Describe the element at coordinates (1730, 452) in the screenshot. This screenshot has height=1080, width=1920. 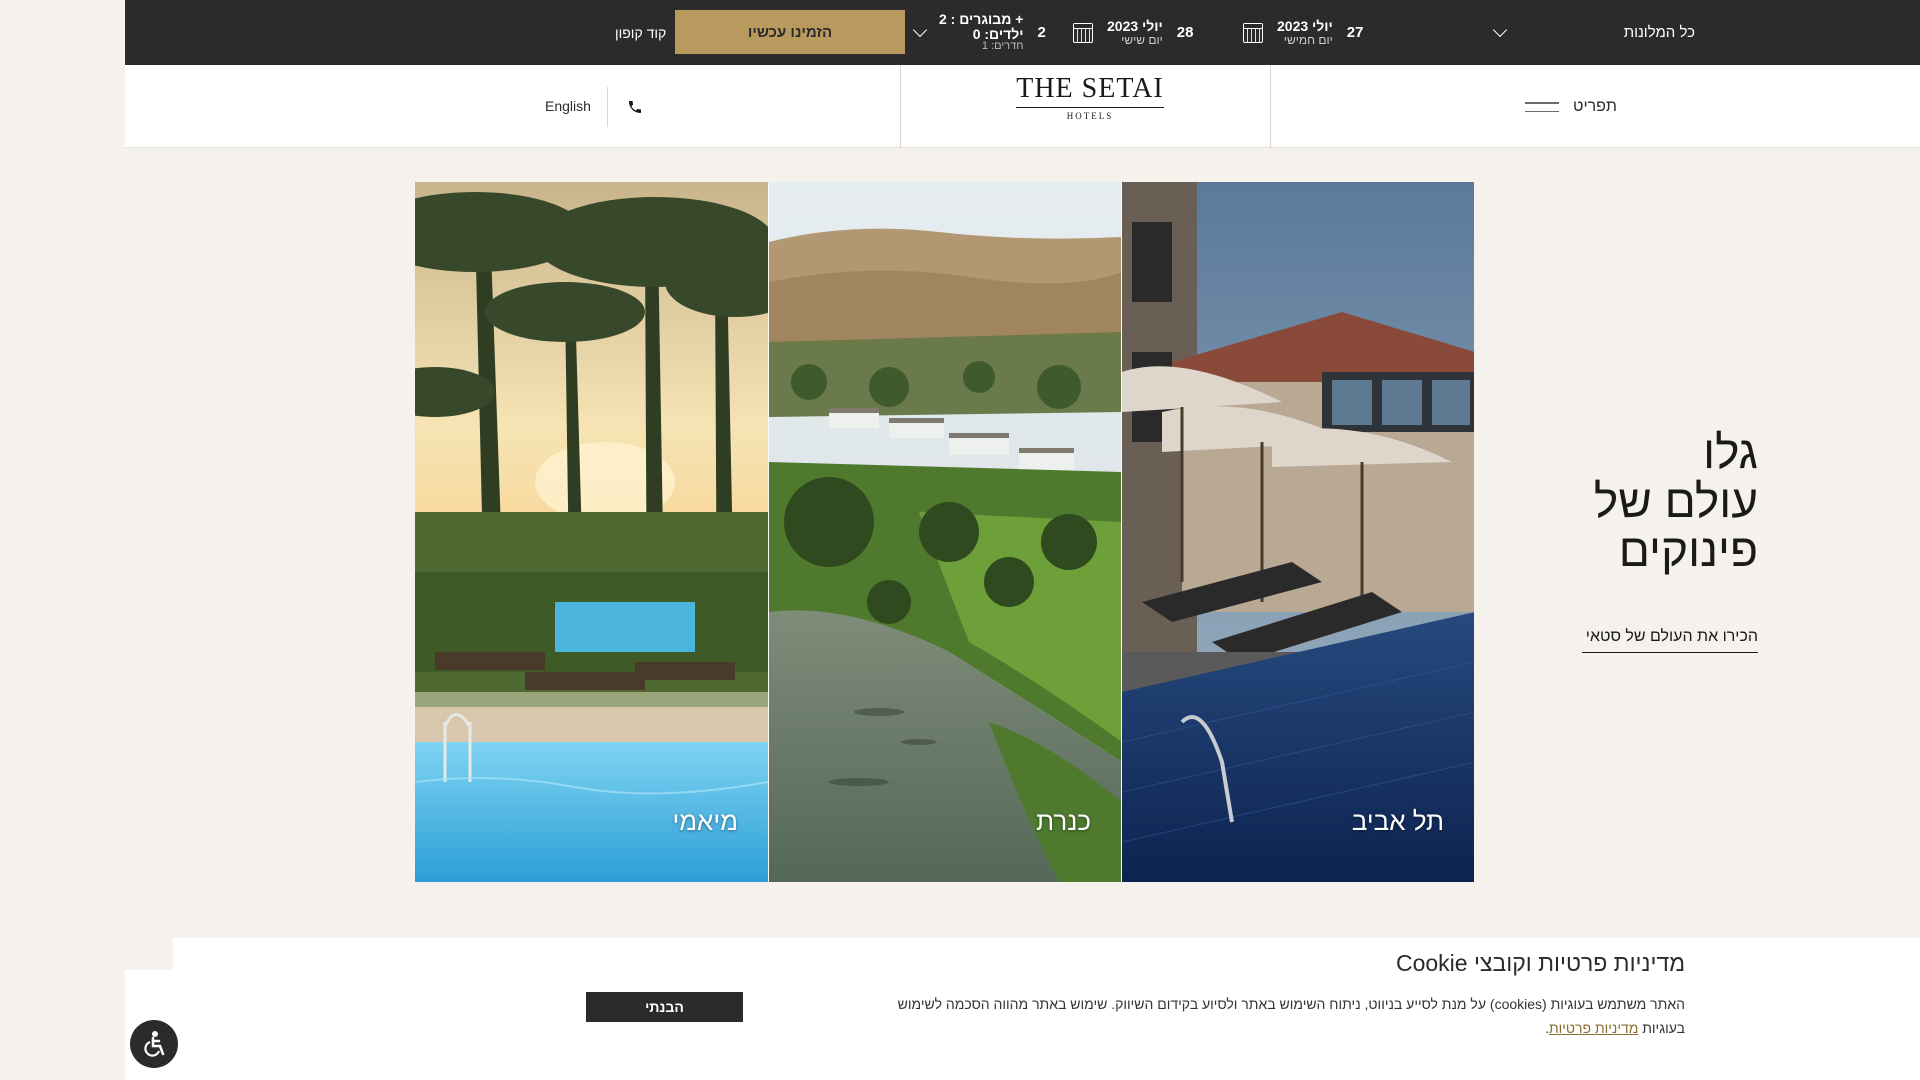
I see `hero-title-line: גלו` at that location.